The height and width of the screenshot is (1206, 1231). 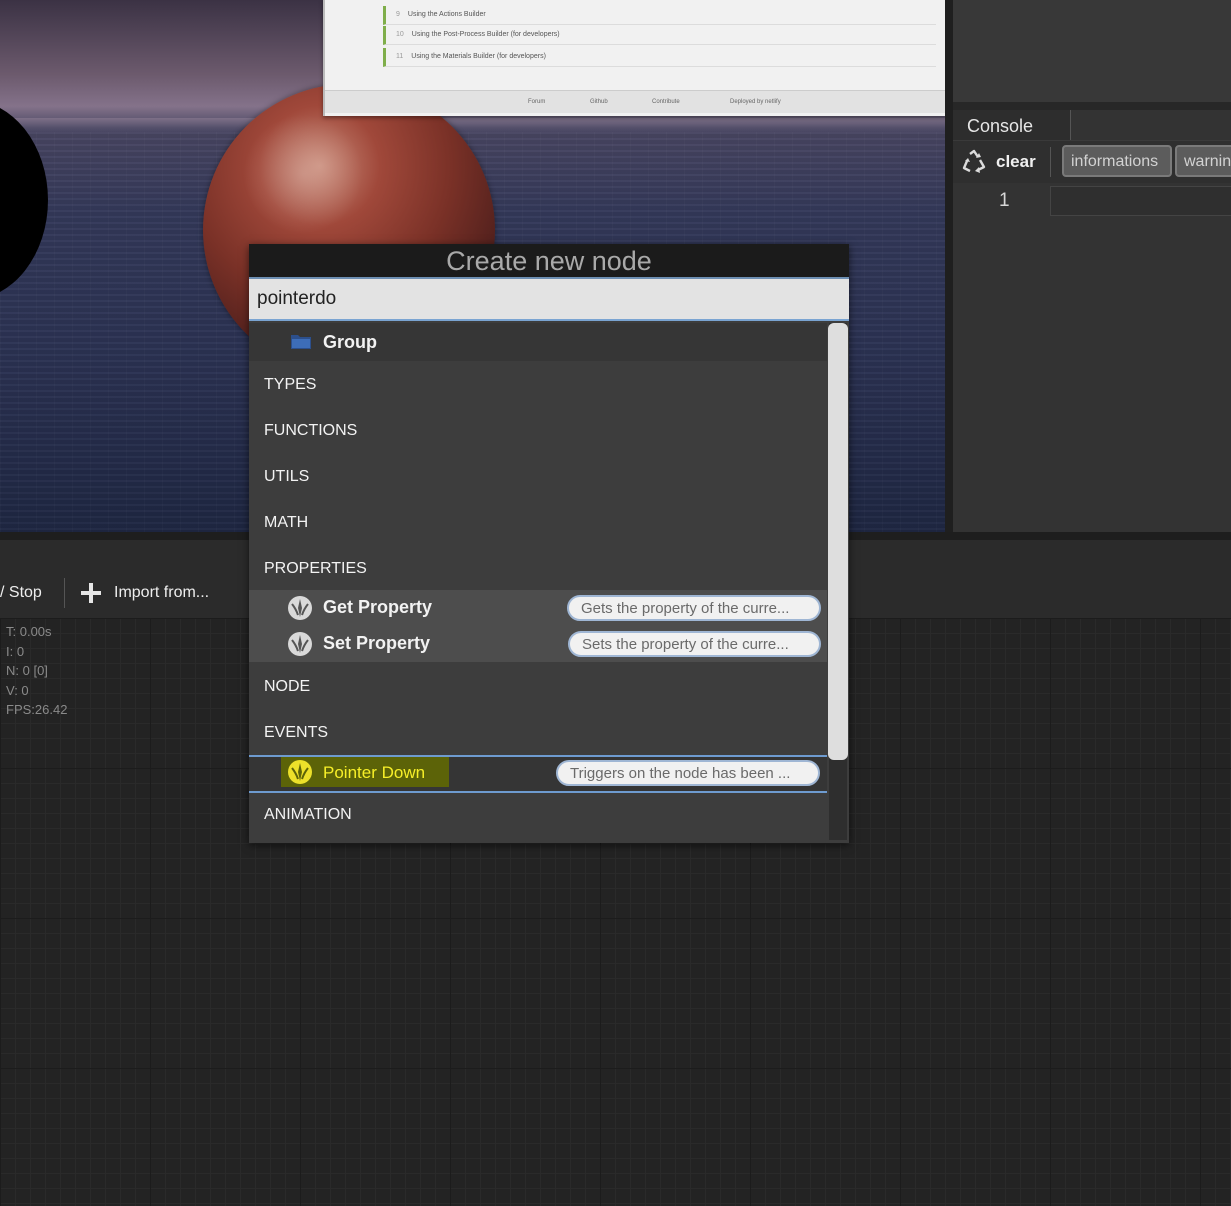 I want to click on panel-divider, so click(x=949, y=266).